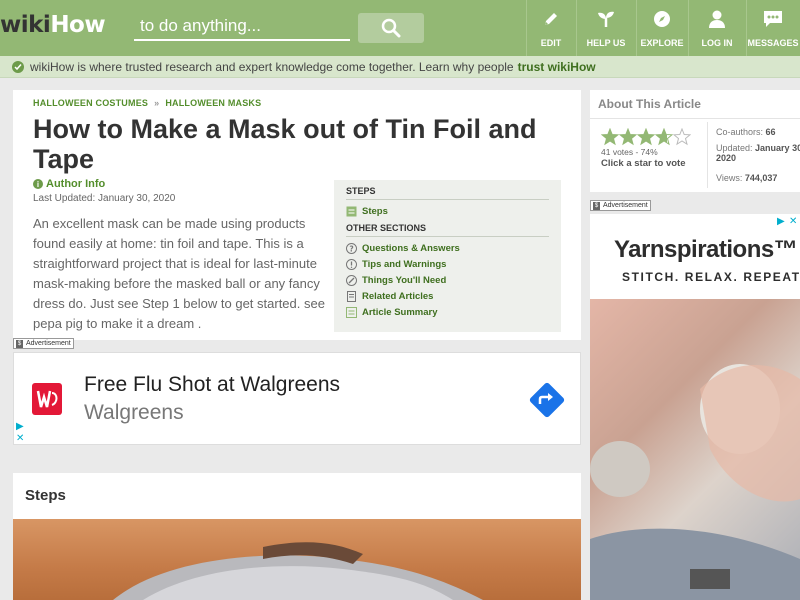  Describe the element at coordinates (606, 19) in the screenshot. I see `sprout-icon` at that location.